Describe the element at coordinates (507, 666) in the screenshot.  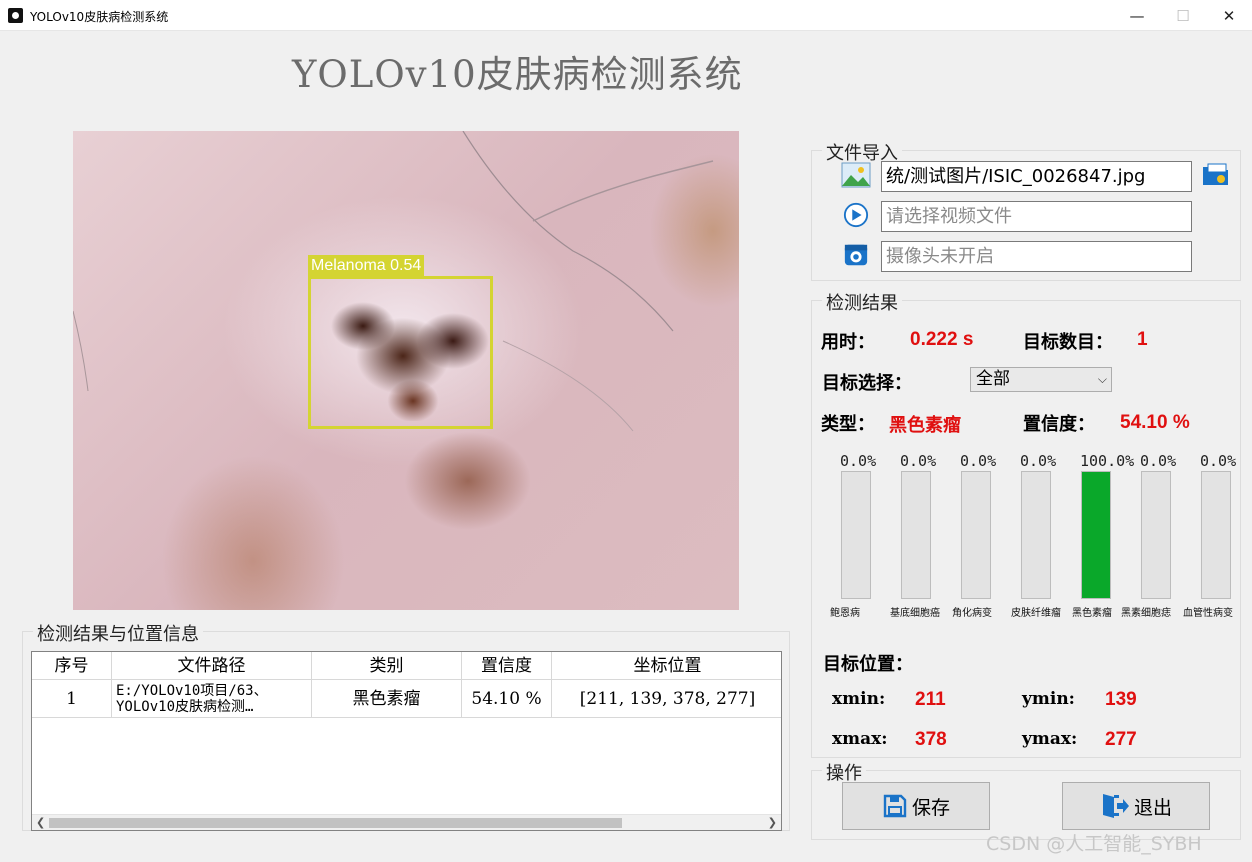
I see `column-header-confidence: 置信度` at that location.